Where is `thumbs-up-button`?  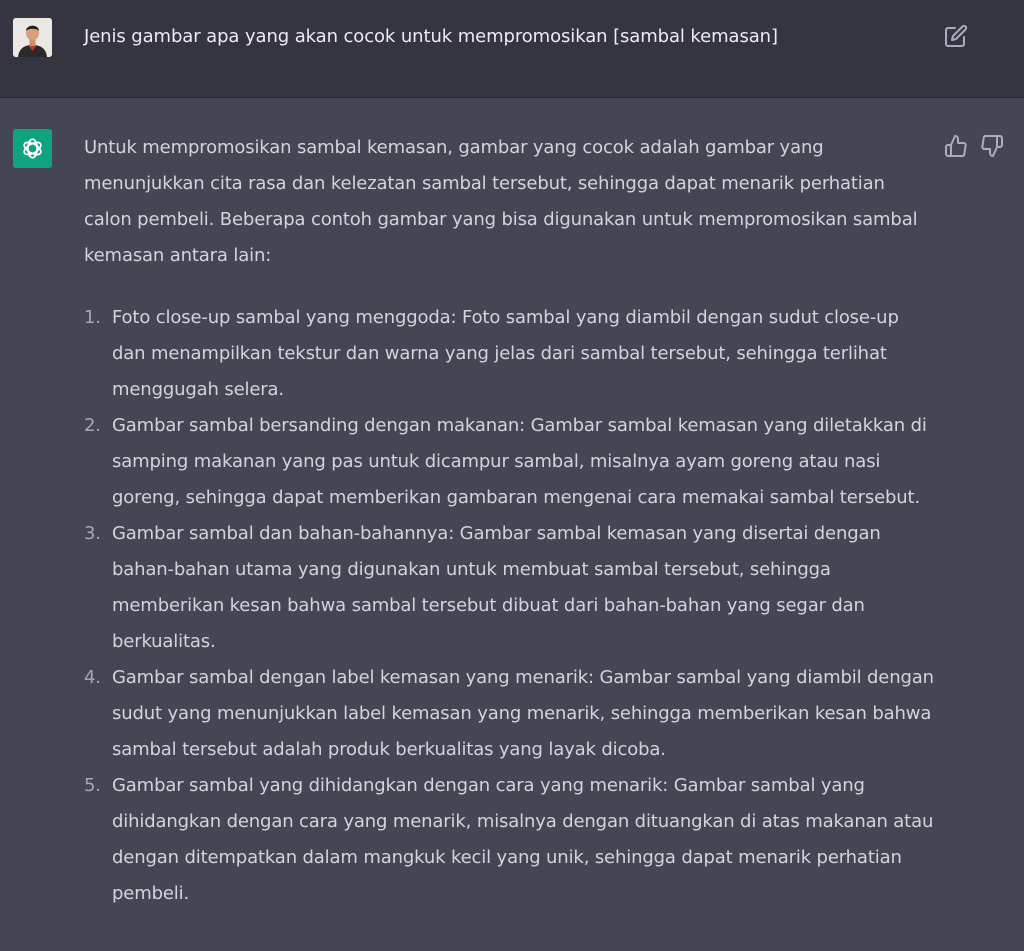 thumbs-up-button is located at coordinates (956, 146).